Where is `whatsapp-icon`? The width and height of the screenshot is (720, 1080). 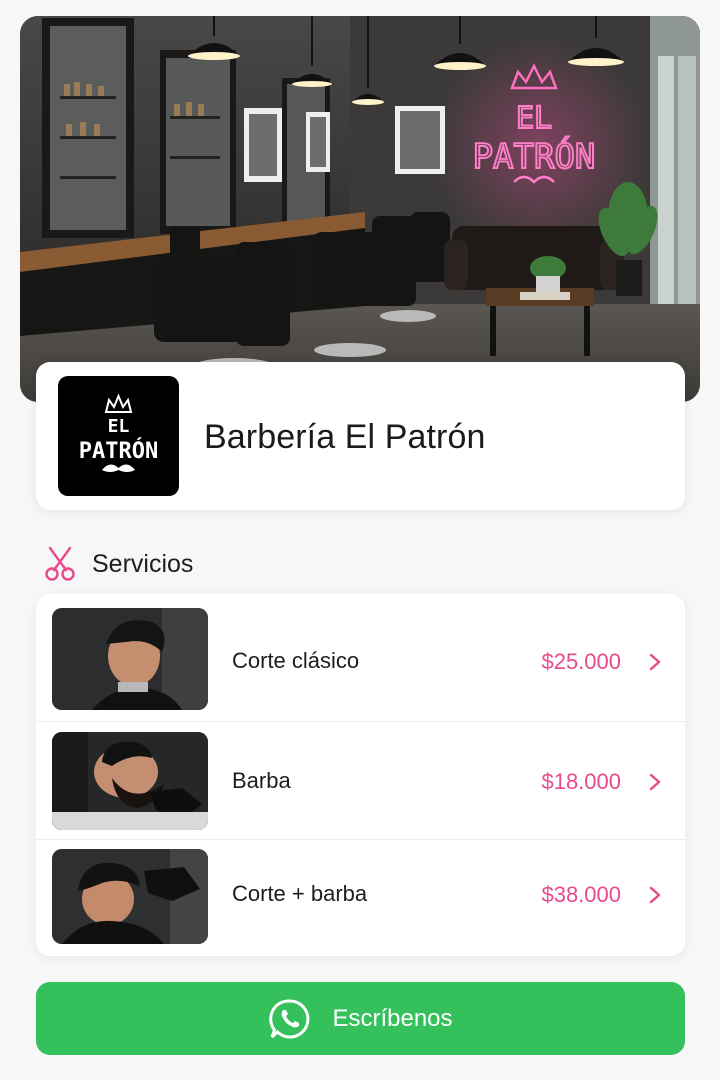 whatsapp-icon is located at coordinates (289, 1018).